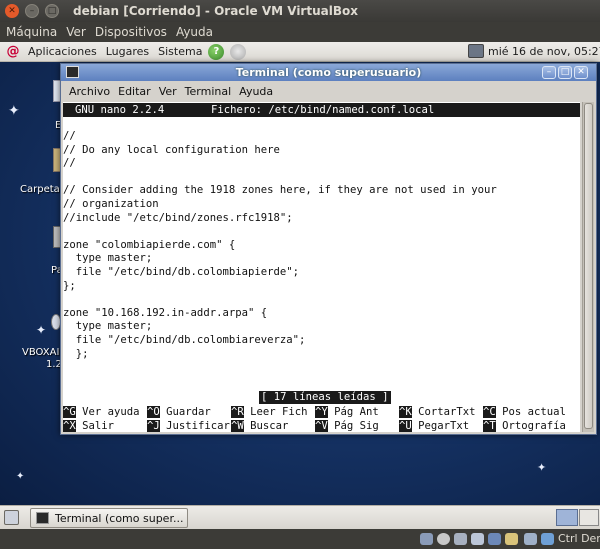 The width and height of the screenshot is (600, 549). Describe the element at coordinates (198, 426) in the screenshot. I see `shortcut-label: Justificar` at that location.